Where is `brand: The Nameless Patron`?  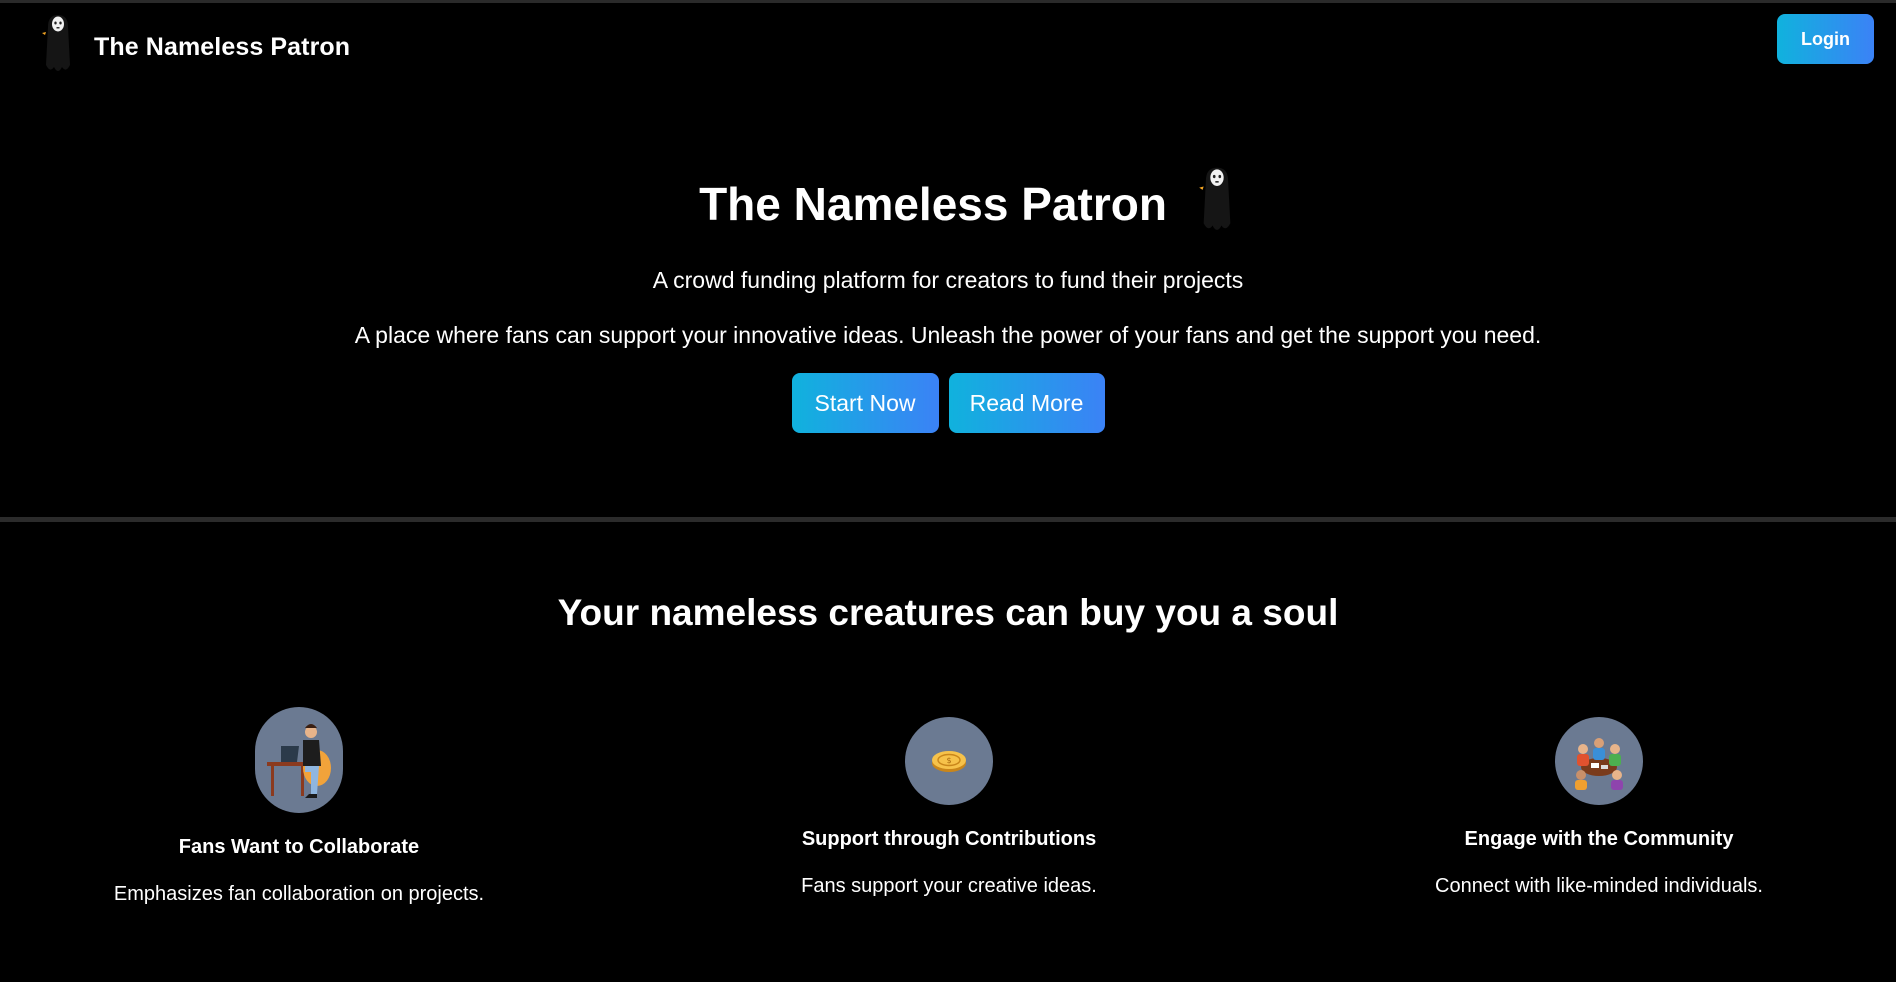
brand: The Nameless Patron is located at coordinates (195, 47).